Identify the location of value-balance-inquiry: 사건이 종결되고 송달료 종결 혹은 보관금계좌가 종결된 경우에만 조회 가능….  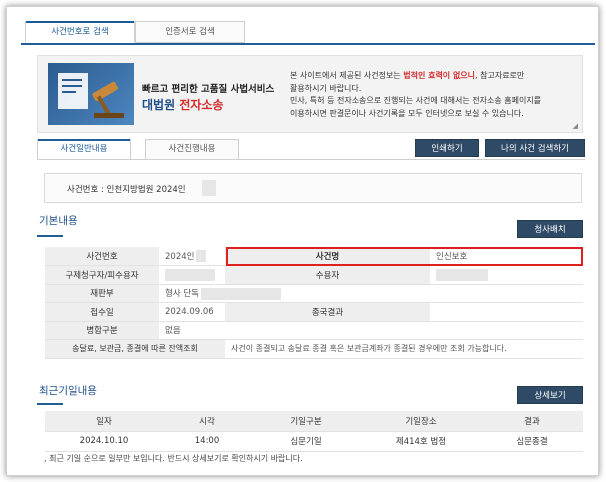
(404, 349).